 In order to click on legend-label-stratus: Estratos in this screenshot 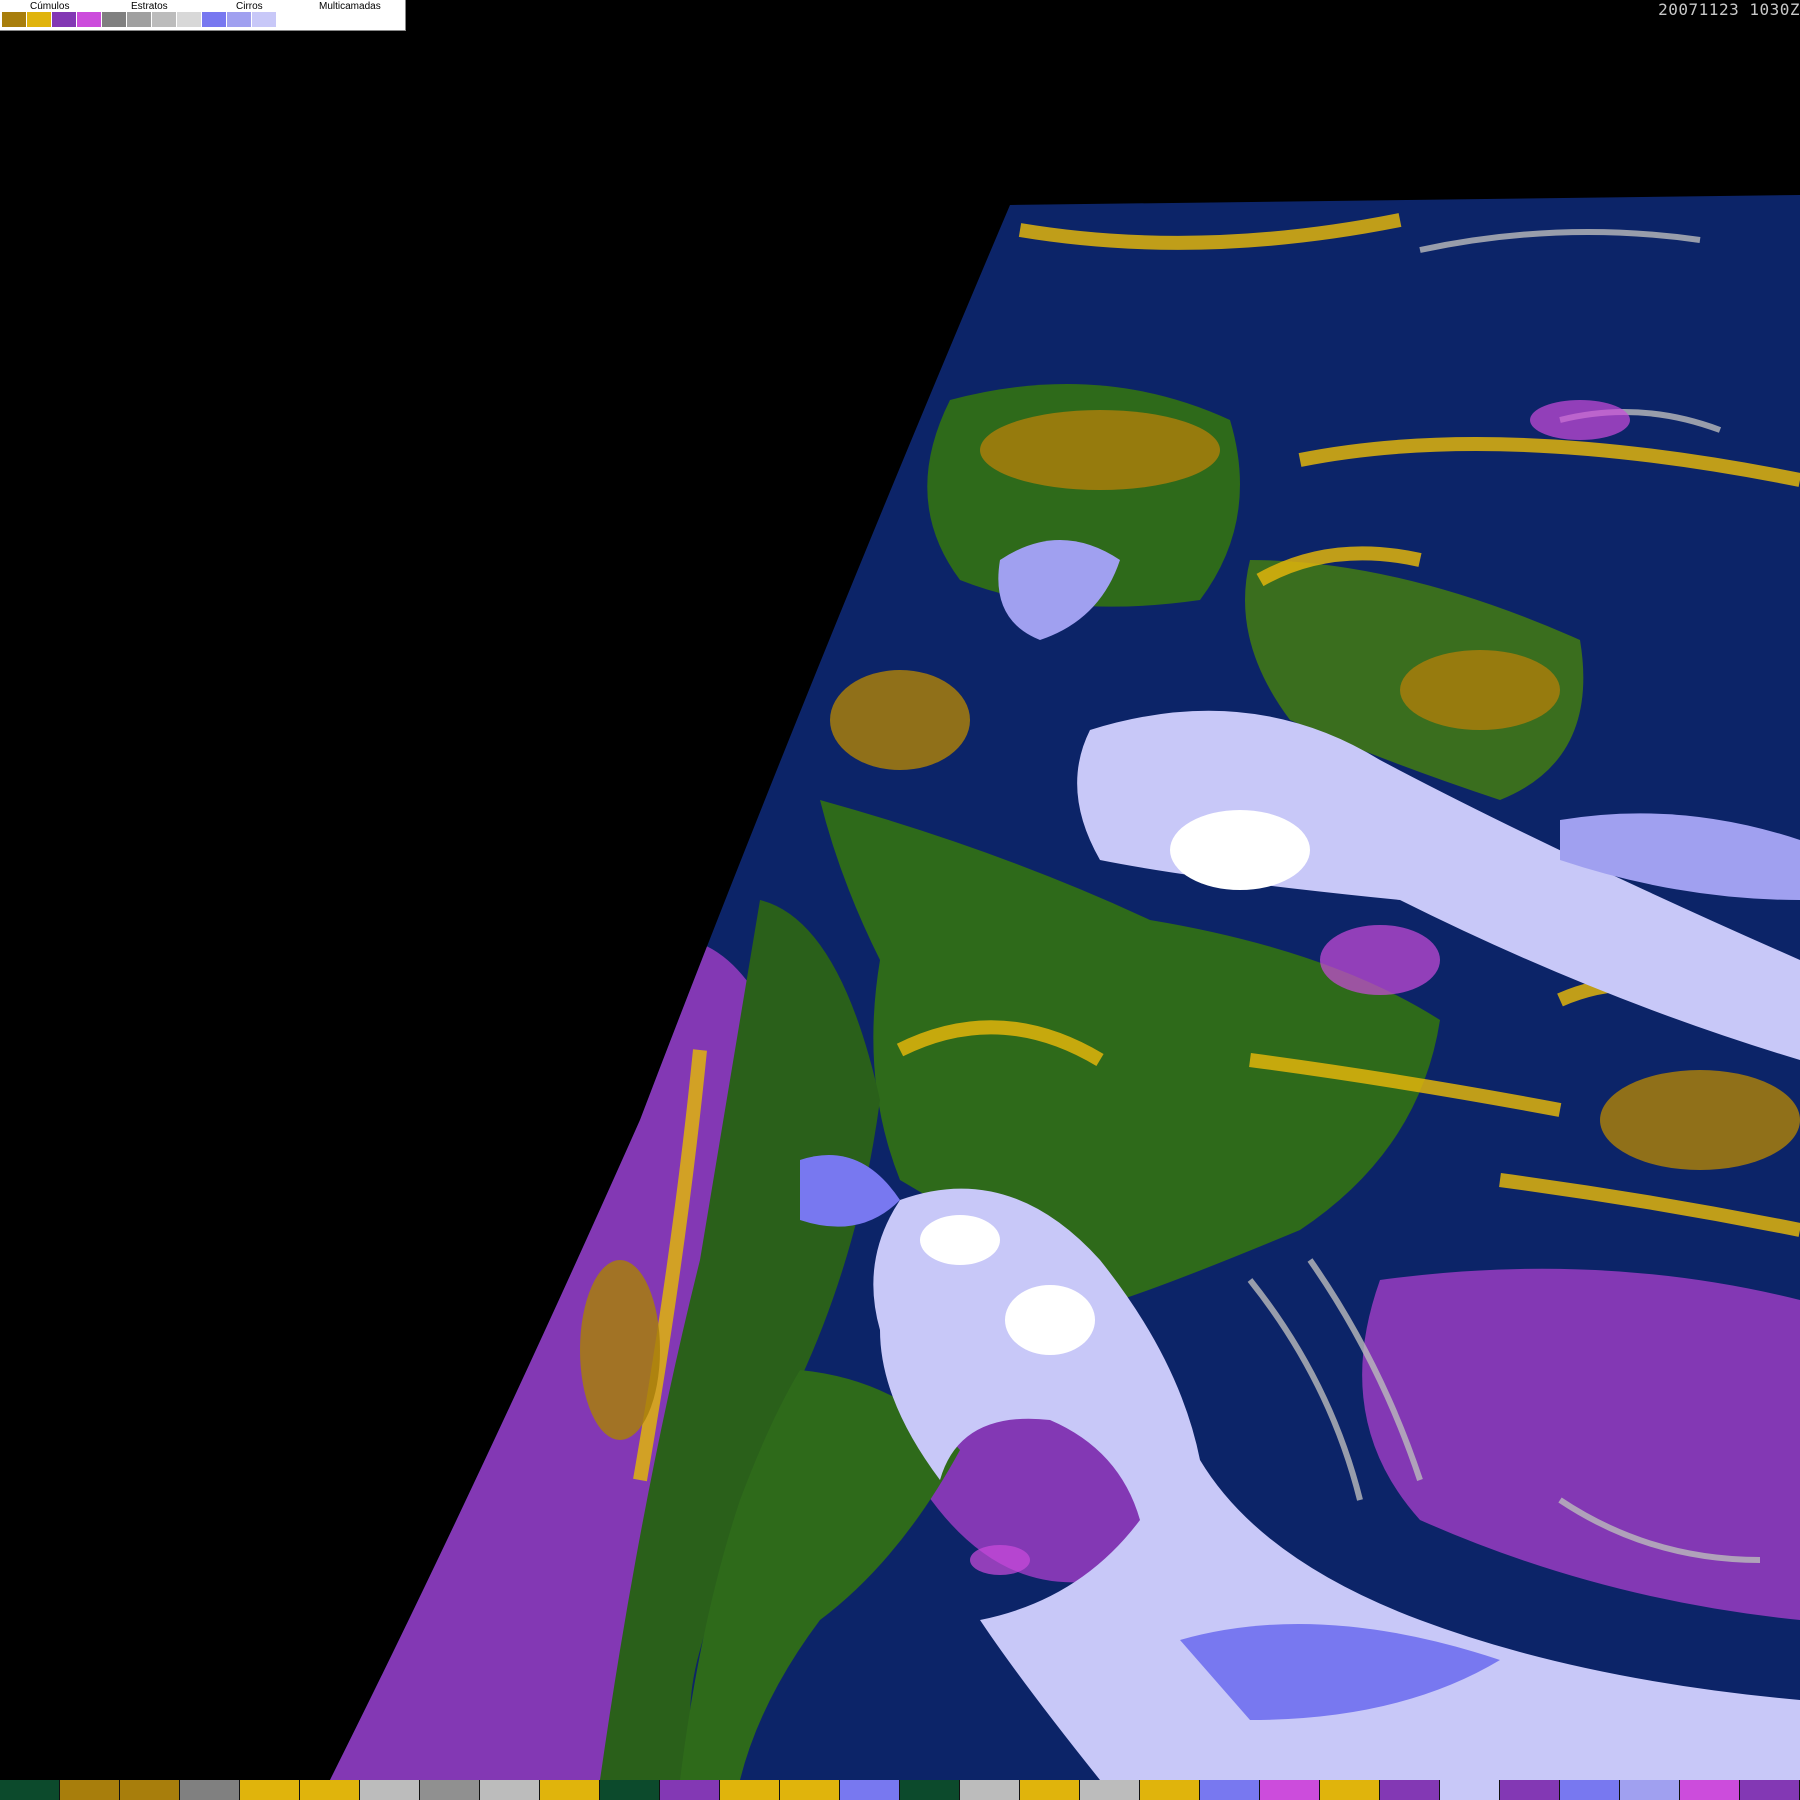, I will do `click(149, 6)`.